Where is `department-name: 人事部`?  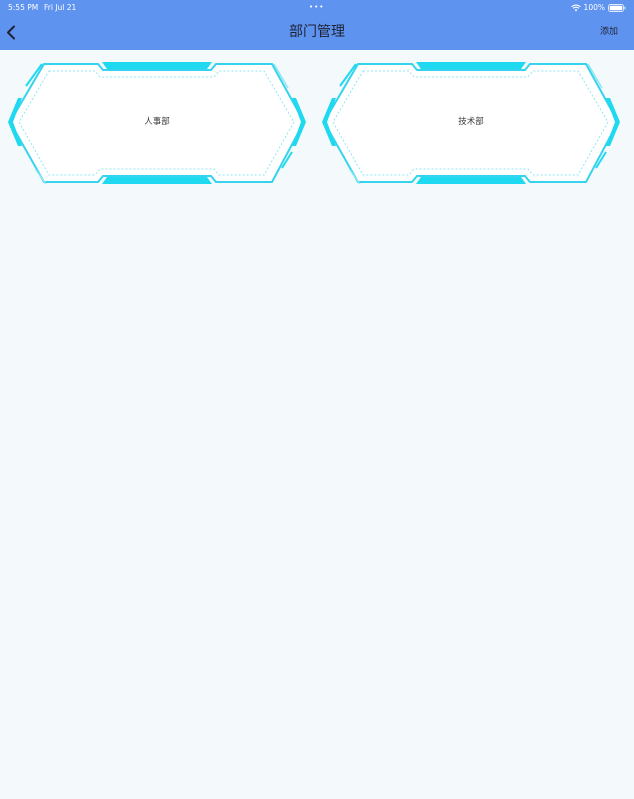 department-name: 人事部 is located at coordinates (157, 122).